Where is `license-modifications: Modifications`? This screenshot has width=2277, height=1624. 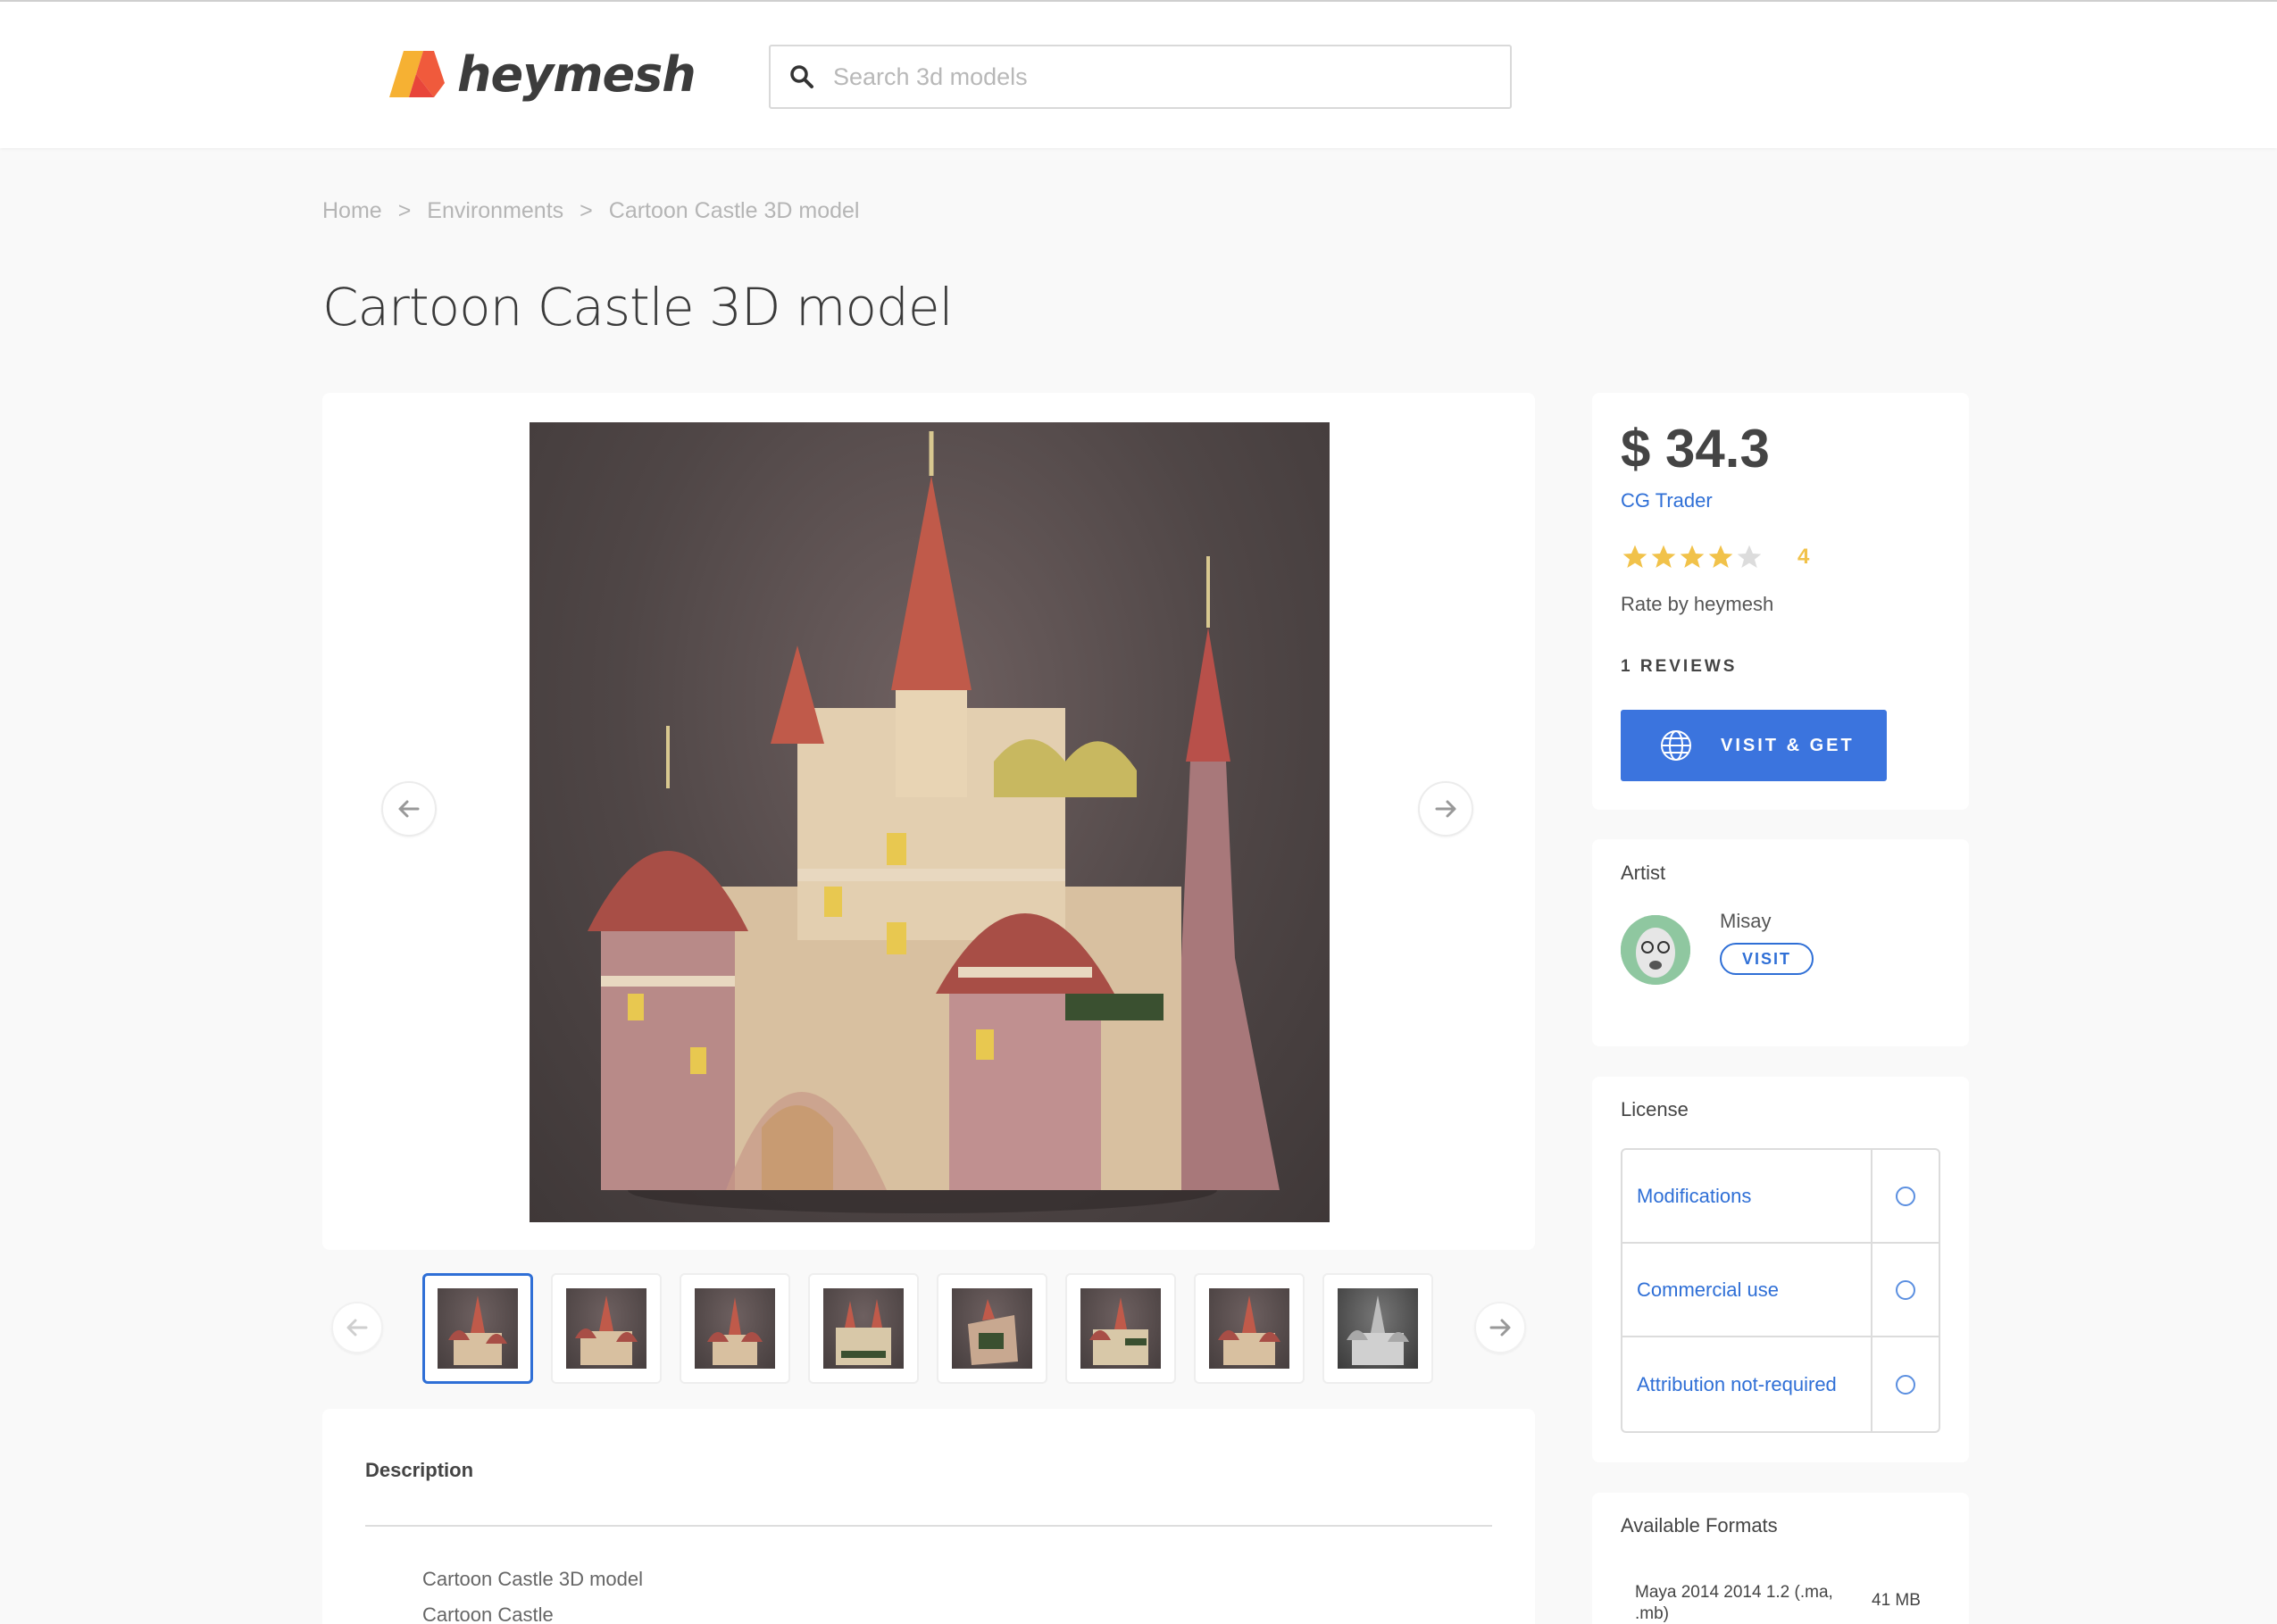
license-modifications: Modifications is located at coordinates (1747, 1196).